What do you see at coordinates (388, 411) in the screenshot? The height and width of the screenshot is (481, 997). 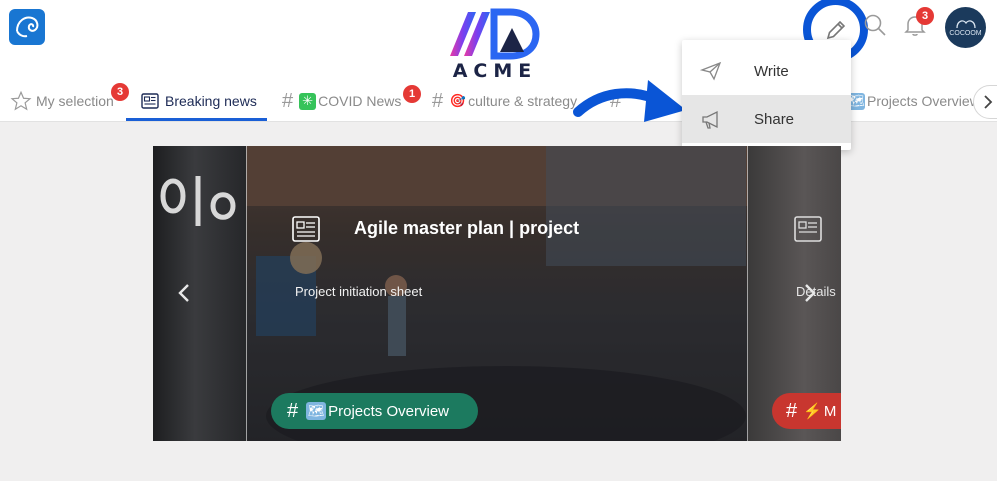 I see `chip-label: Projects Overview` at bounding box center [388, 411].